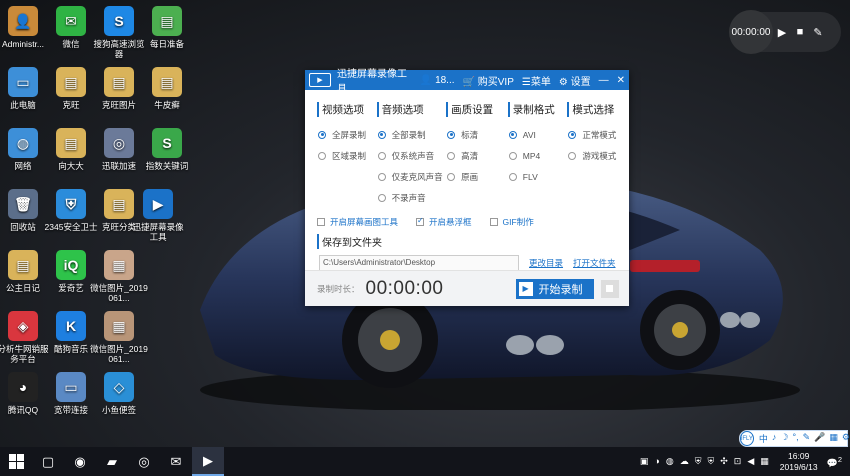 Image resolution: width=850 pixels, height=476 pixels. I want to click on checkbox-option: 开启悬浮框, so click(444, 222).